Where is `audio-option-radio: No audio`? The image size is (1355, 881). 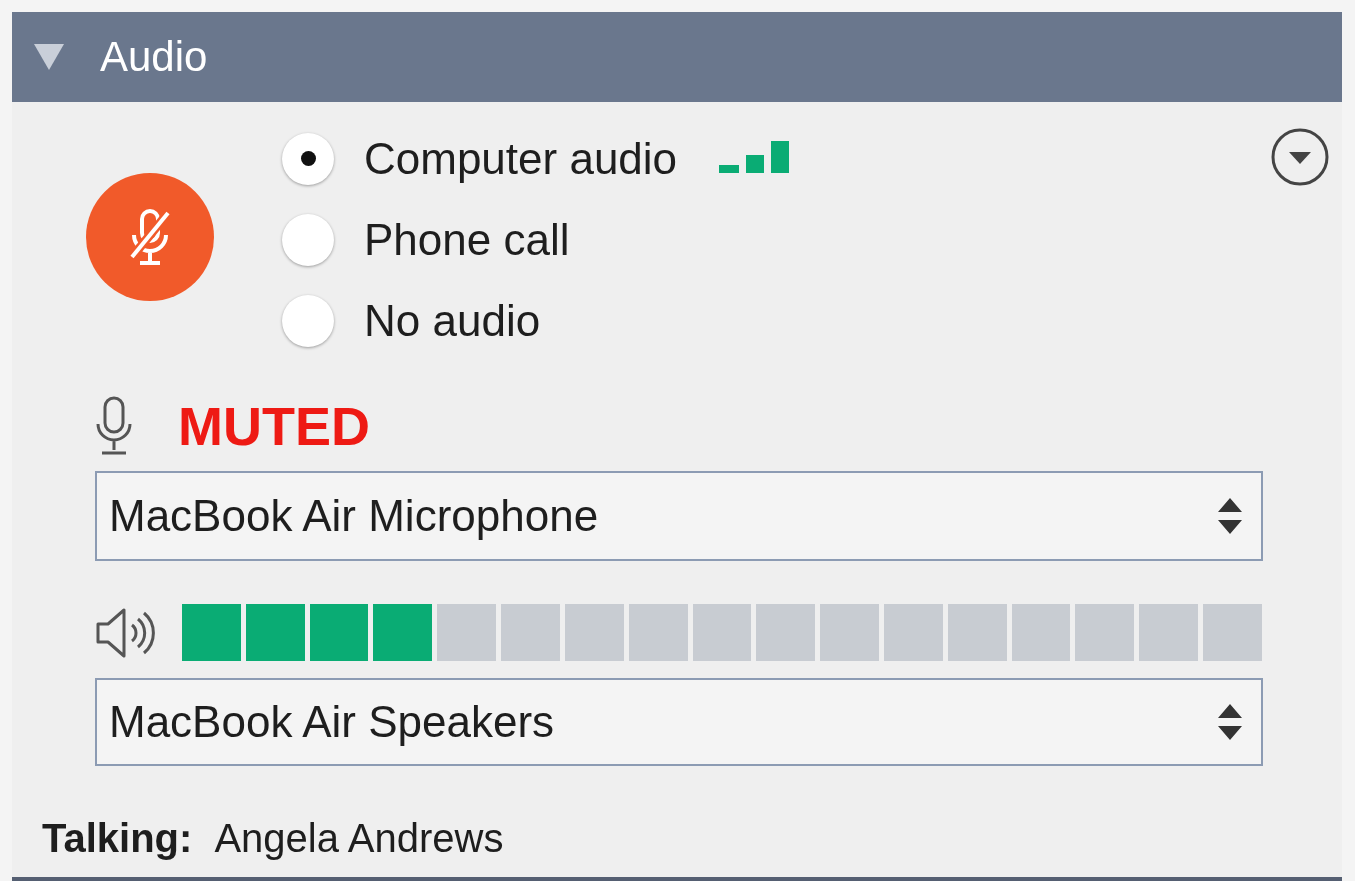 audio-option-radio: No audio is located at coordinates (540, 320).